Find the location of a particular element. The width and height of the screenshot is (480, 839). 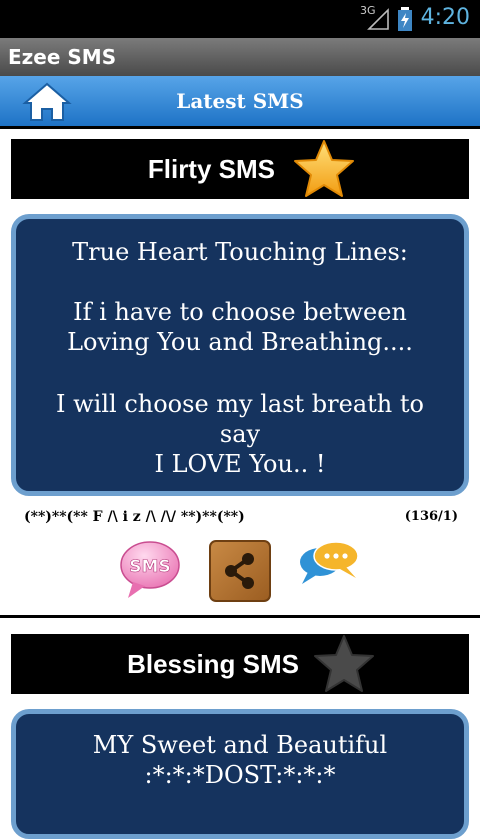

app-title: Ezee SMS is located at coordinates (62, 57).